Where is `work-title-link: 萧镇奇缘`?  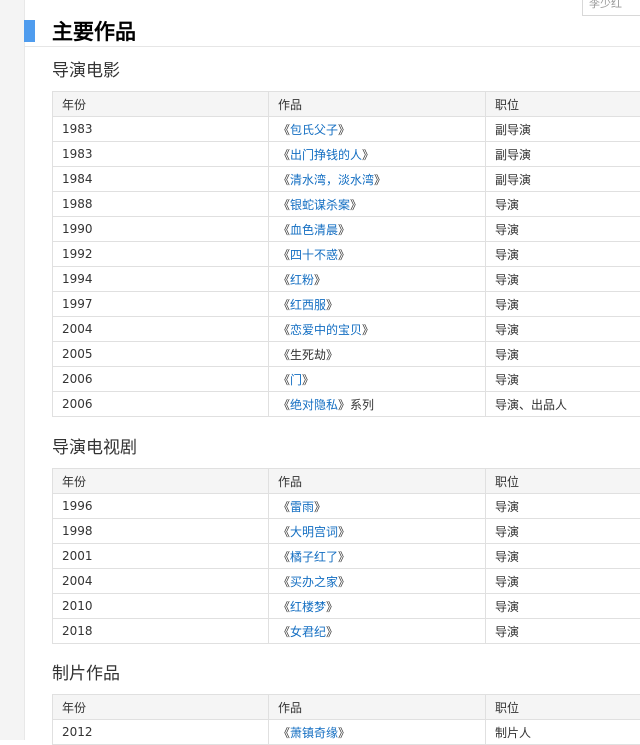
work-title-link: 萧镇奇缘 is located at coordinates (314, 733).